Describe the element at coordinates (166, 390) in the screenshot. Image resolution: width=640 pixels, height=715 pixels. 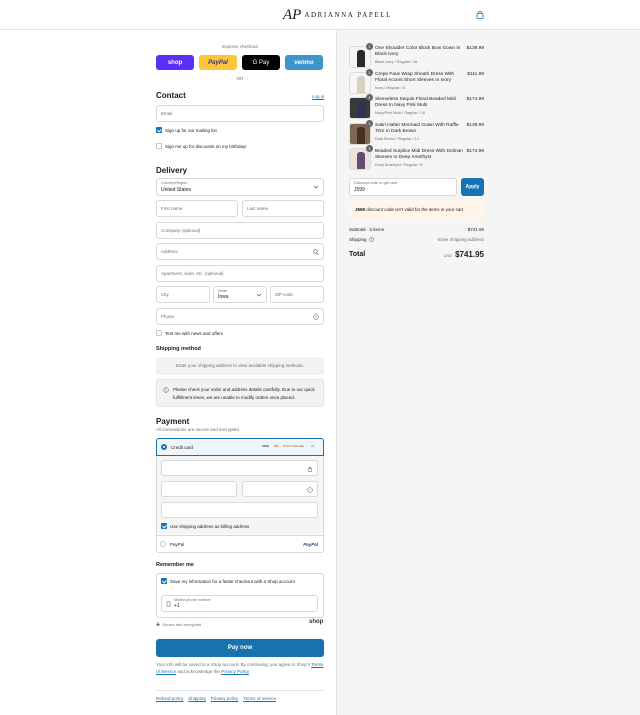
I see `info-icon` at that location.